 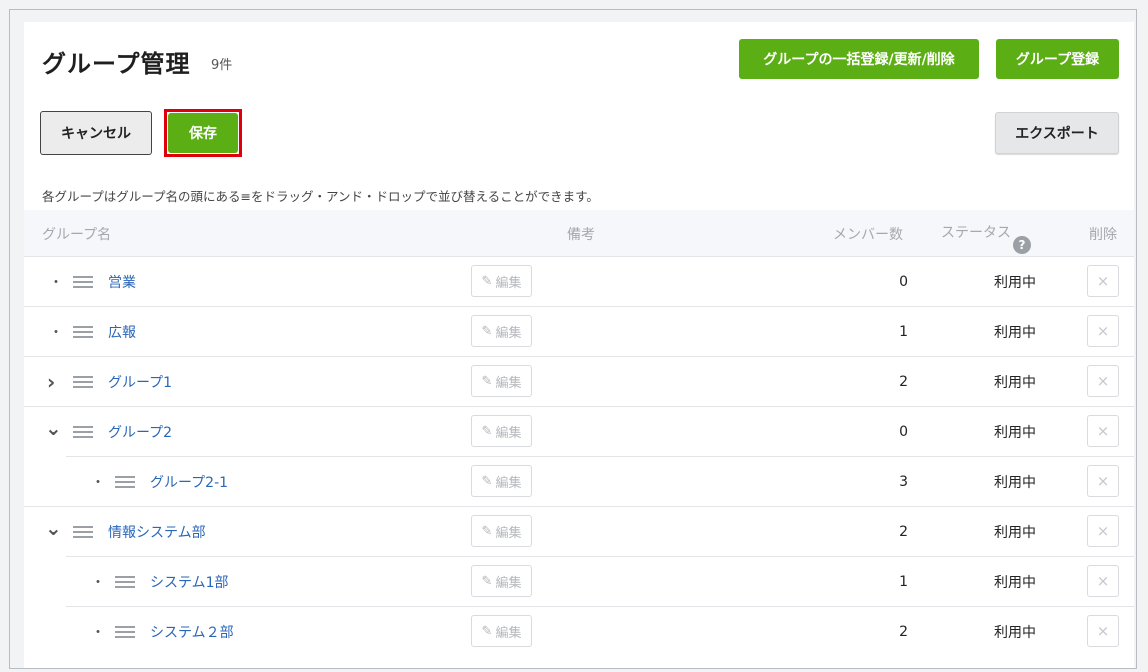 I want to click on help-icon: ?, so click(x=1022, y=245).